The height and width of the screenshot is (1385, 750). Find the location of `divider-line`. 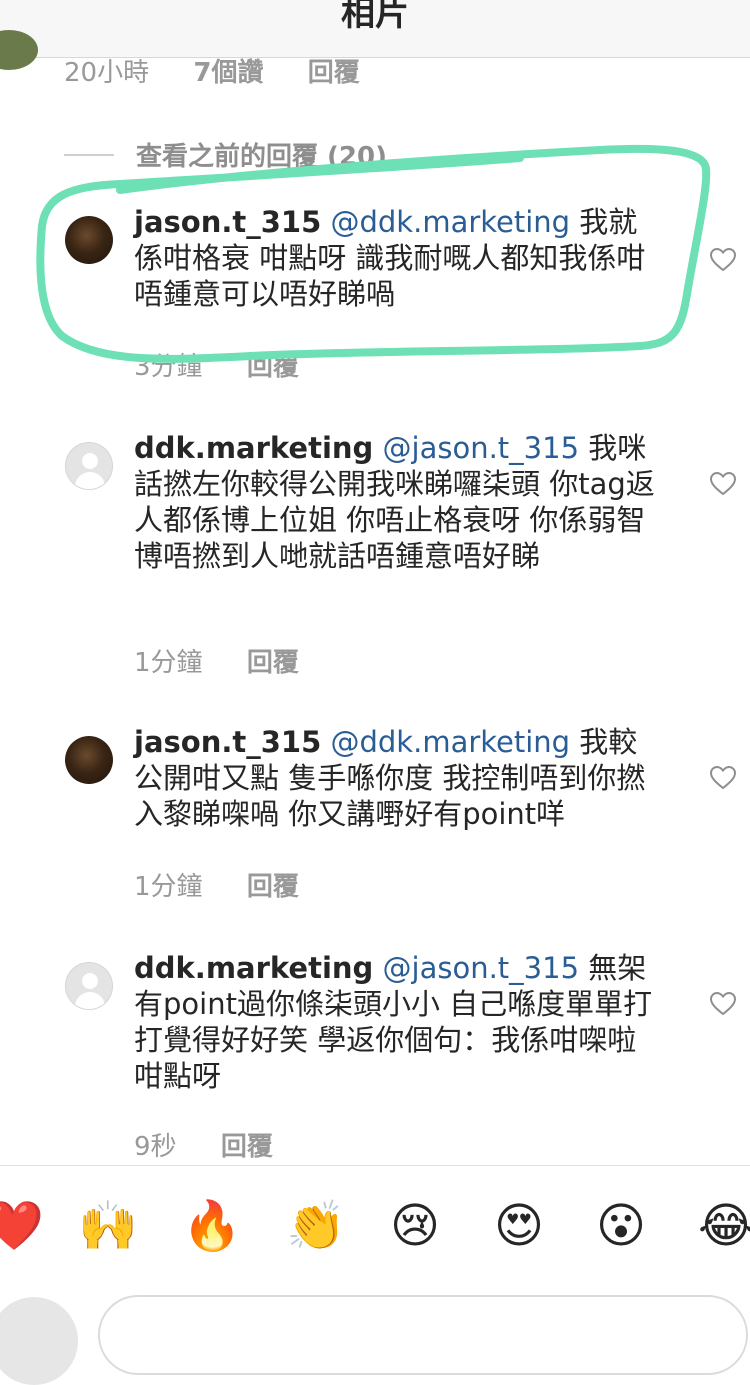

divider-line is located at coordinates (89, 154).